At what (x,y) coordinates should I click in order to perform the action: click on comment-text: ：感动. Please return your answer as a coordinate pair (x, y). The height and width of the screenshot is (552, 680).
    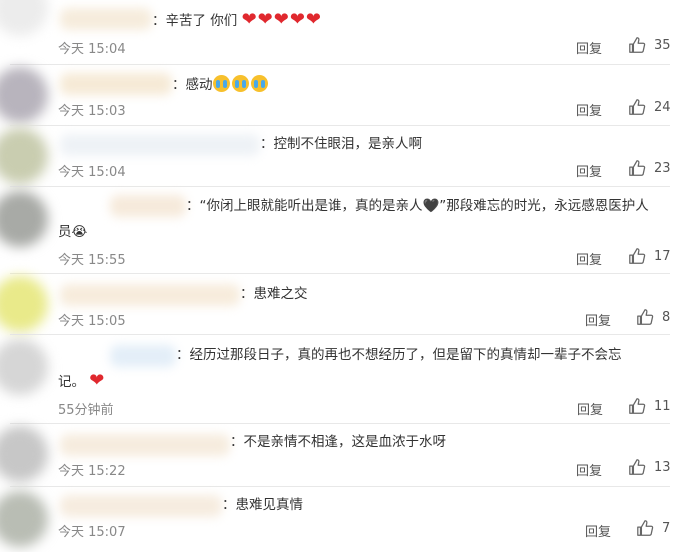
    Looking at the image, I should click on (426, 85).